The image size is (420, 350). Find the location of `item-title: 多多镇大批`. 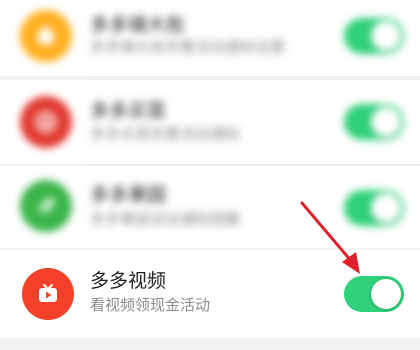

item-title: 多多镇大批 is located at coordinates (138, 25).